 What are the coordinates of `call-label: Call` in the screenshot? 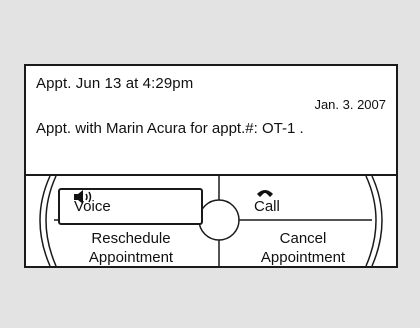 It's located at (267, 206).